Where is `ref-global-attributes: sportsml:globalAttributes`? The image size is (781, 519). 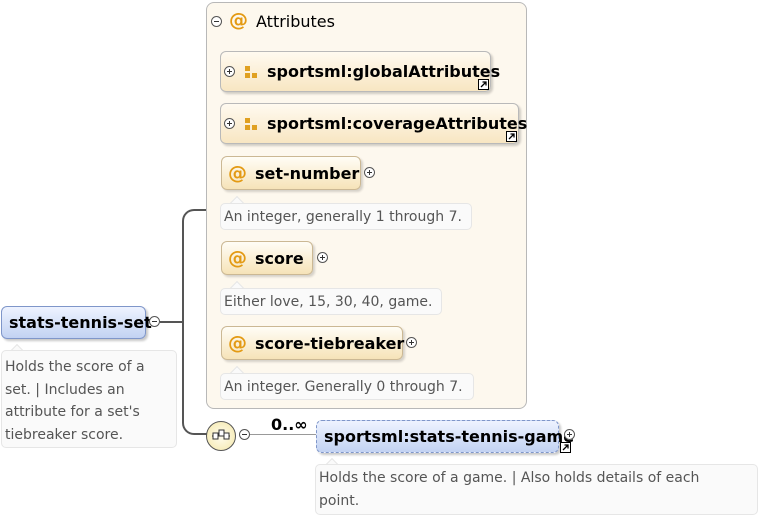
ref-global-attributes: sportsml:globalAttributes is located at coordinates (360, 71).